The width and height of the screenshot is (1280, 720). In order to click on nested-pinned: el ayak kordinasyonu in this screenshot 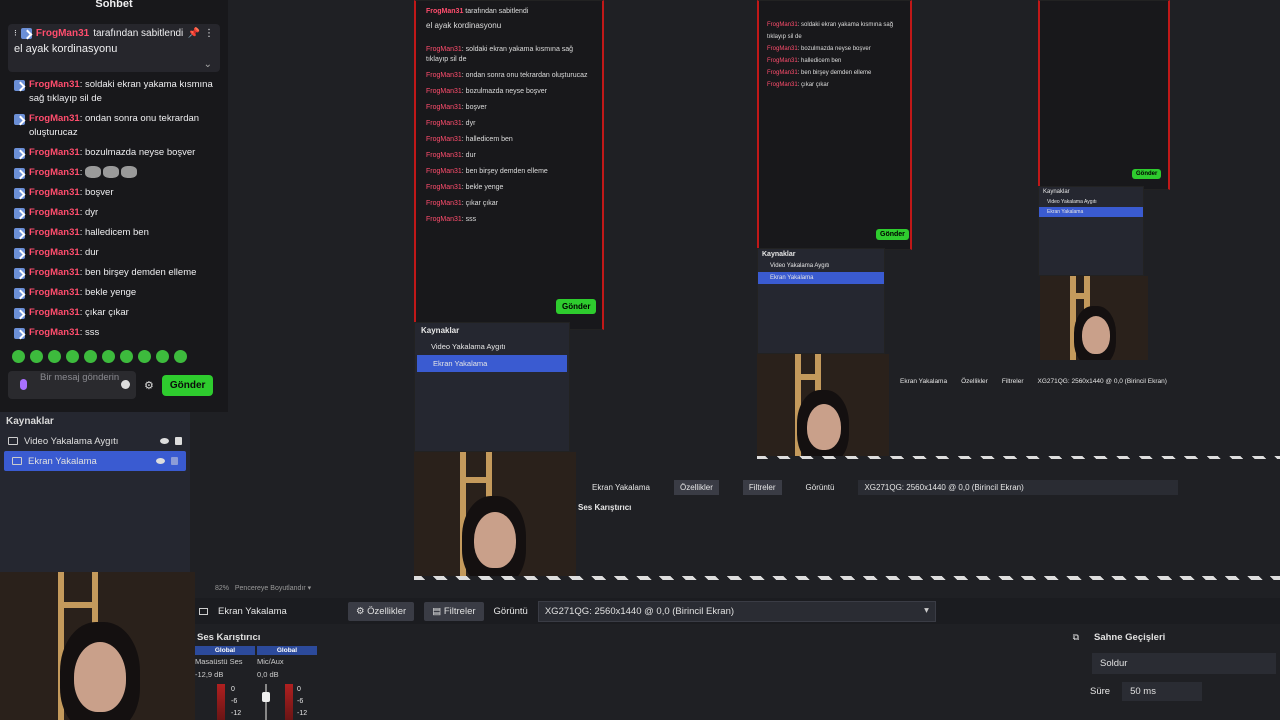, I will do `click(464, 25)`.